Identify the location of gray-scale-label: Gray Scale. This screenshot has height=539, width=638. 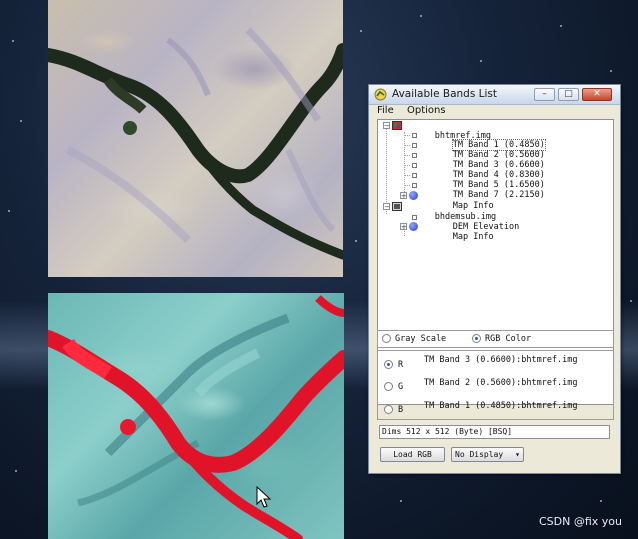
(421, 339).